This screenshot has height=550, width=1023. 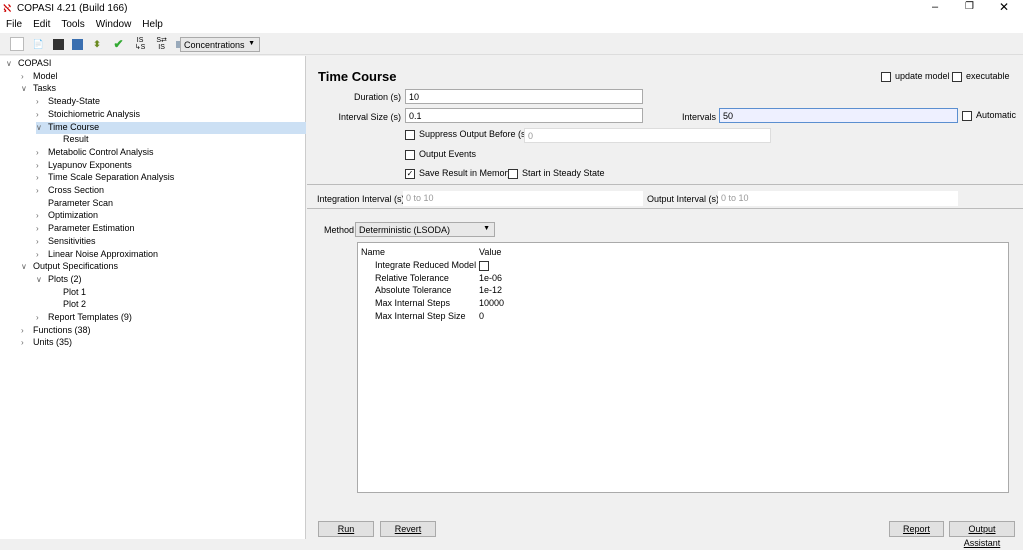 What do you see at coordinates (45, 88) in the screenshot?
I see `tree-item-label: Tasks` at bounding box center [45, 88].